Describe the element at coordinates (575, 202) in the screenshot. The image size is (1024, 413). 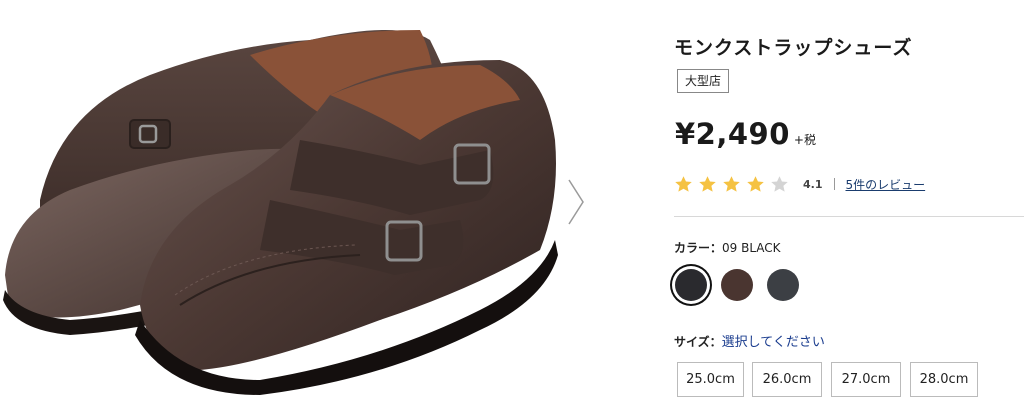
I see `chevron-right-icon` at that location.